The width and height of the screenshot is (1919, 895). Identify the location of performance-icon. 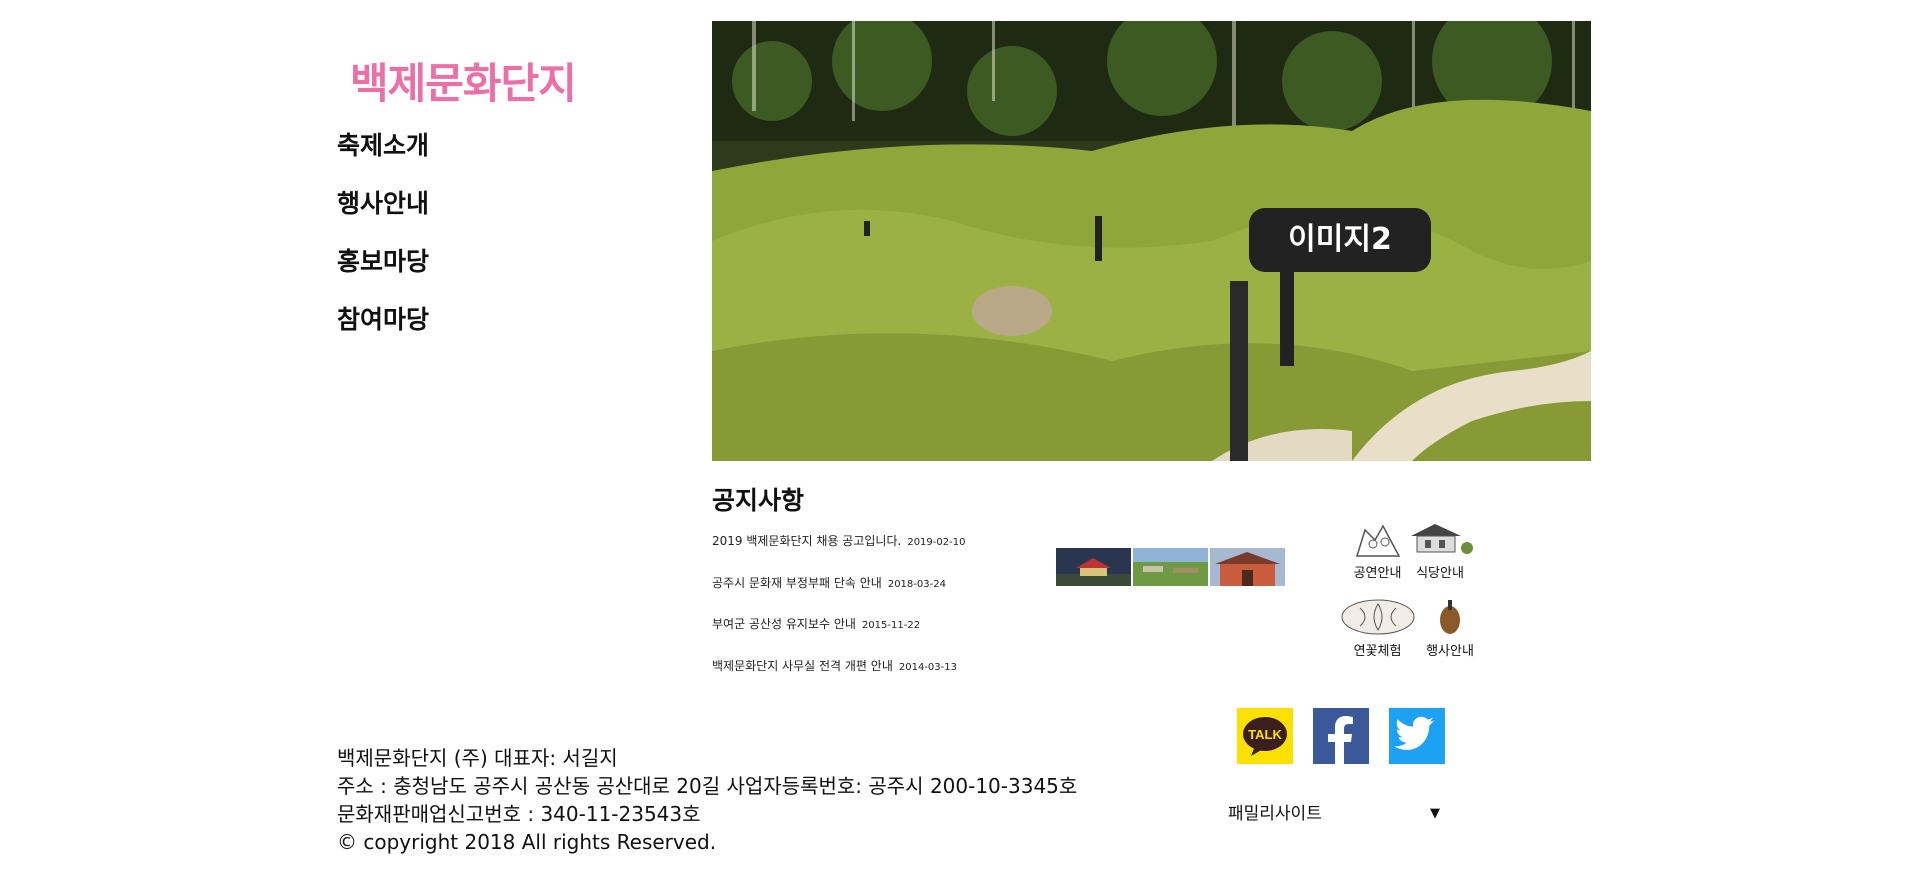
(1377, 540).